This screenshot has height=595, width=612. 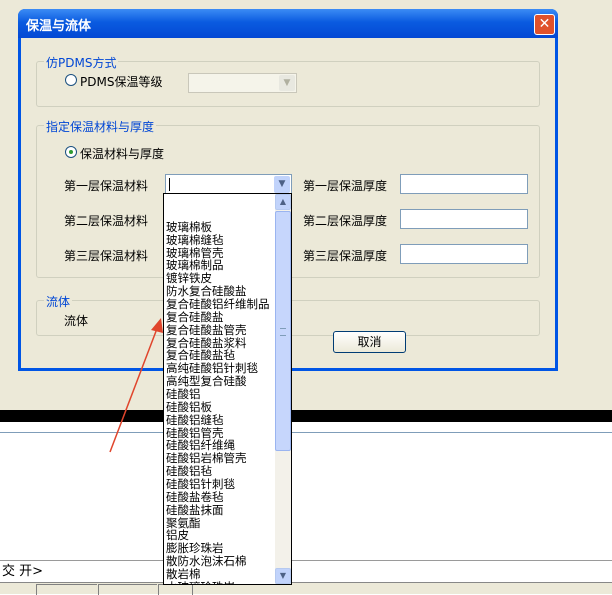 I want to click on annotation-arrow-head, so click(x=157, y=325).